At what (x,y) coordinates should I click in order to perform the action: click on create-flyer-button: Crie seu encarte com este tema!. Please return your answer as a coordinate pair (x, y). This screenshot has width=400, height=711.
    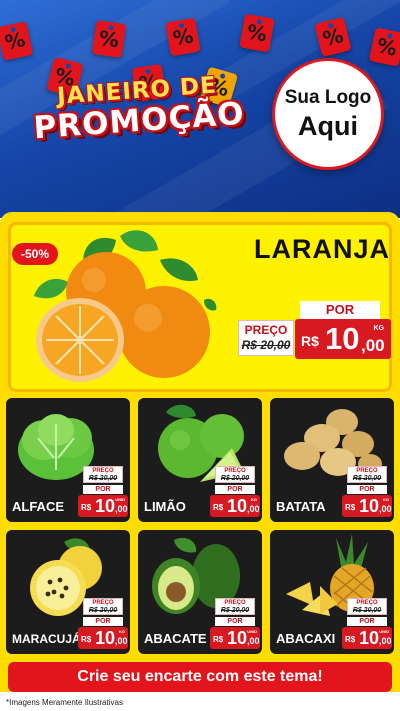
    Looking at the image, I should click on (200, 677).